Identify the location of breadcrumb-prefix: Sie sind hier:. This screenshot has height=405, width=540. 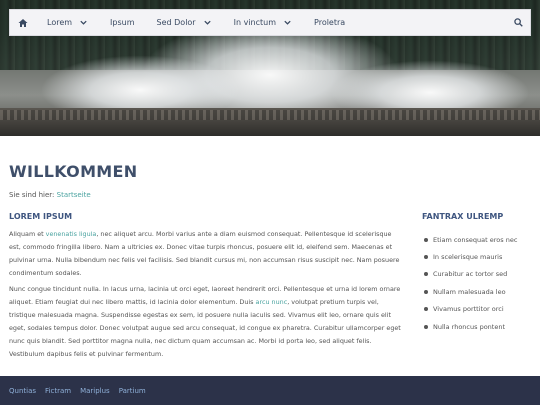
(32, 195).